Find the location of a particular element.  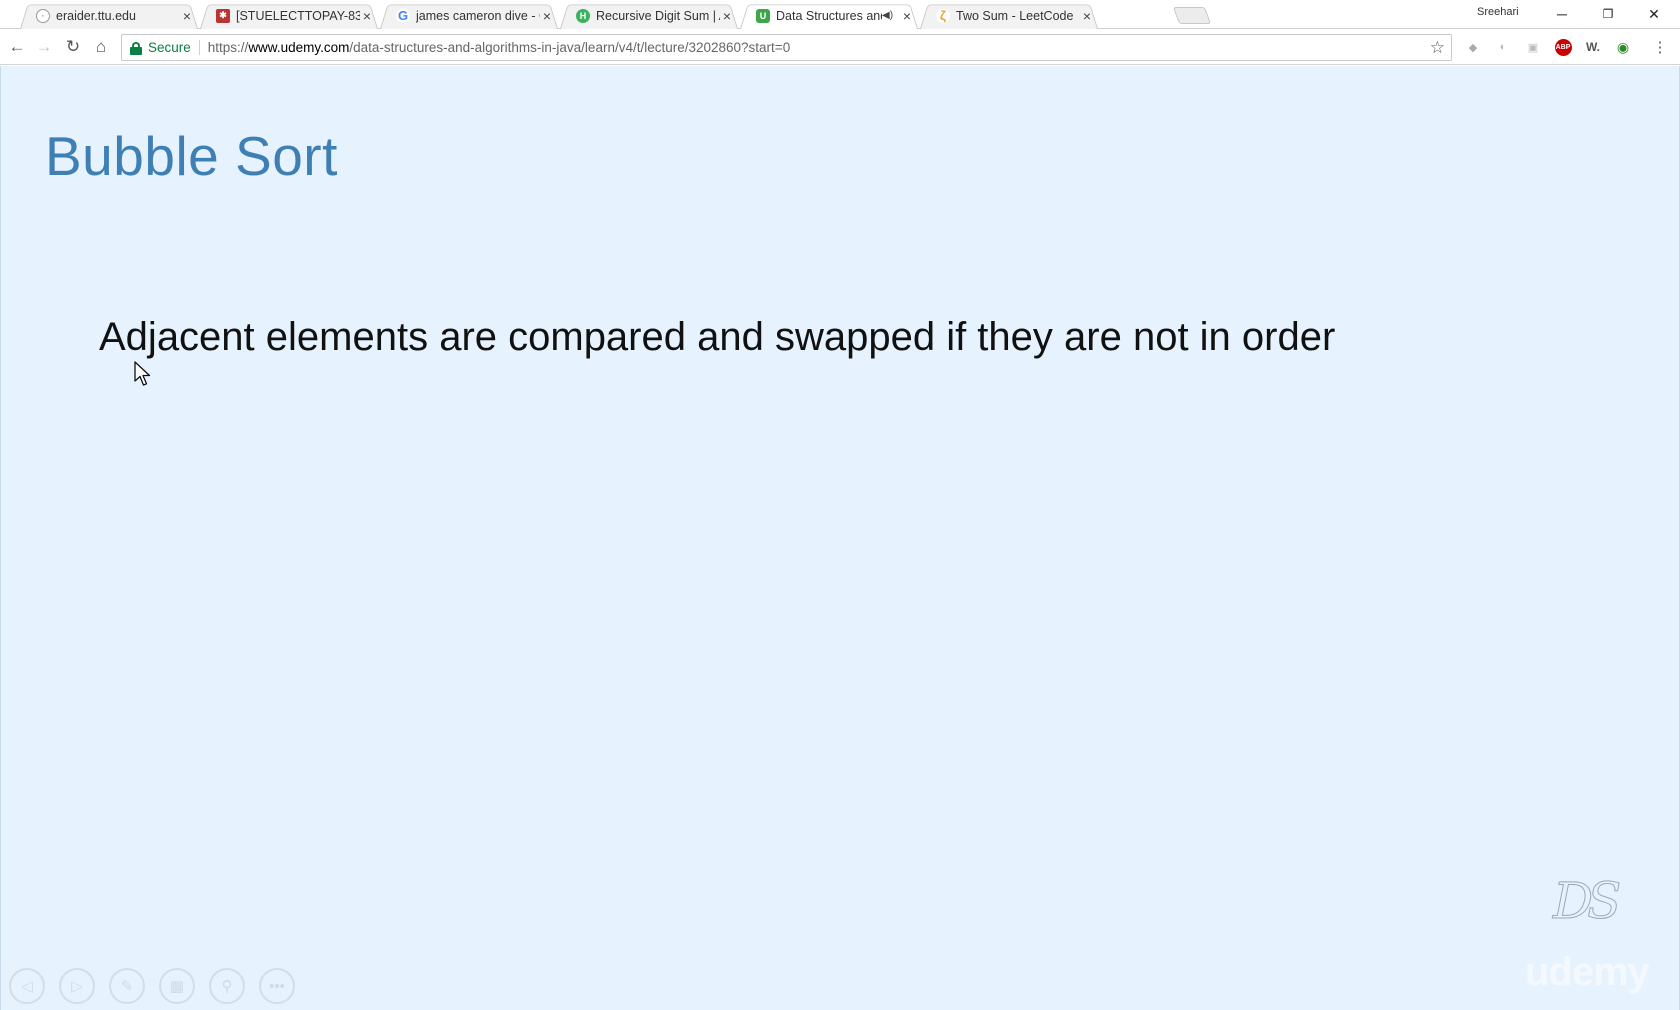

secure-label: Secure is located at coordinates (174, 47).